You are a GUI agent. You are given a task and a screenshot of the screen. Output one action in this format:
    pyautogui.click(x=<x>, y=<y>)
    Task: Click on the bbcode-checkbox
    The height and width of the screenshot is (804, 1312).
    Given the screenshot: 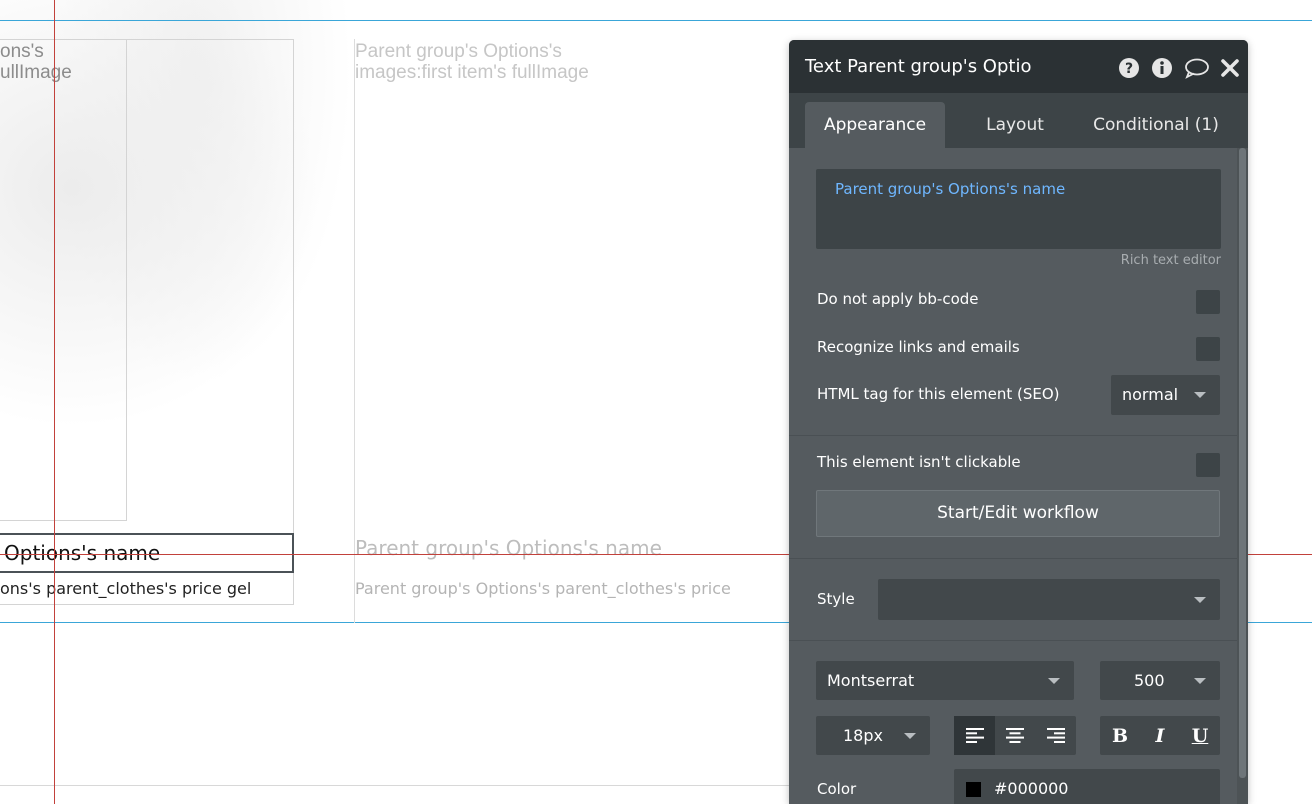 What is the action you would take?
    pyautogui.click(x=1208, y=302)
    